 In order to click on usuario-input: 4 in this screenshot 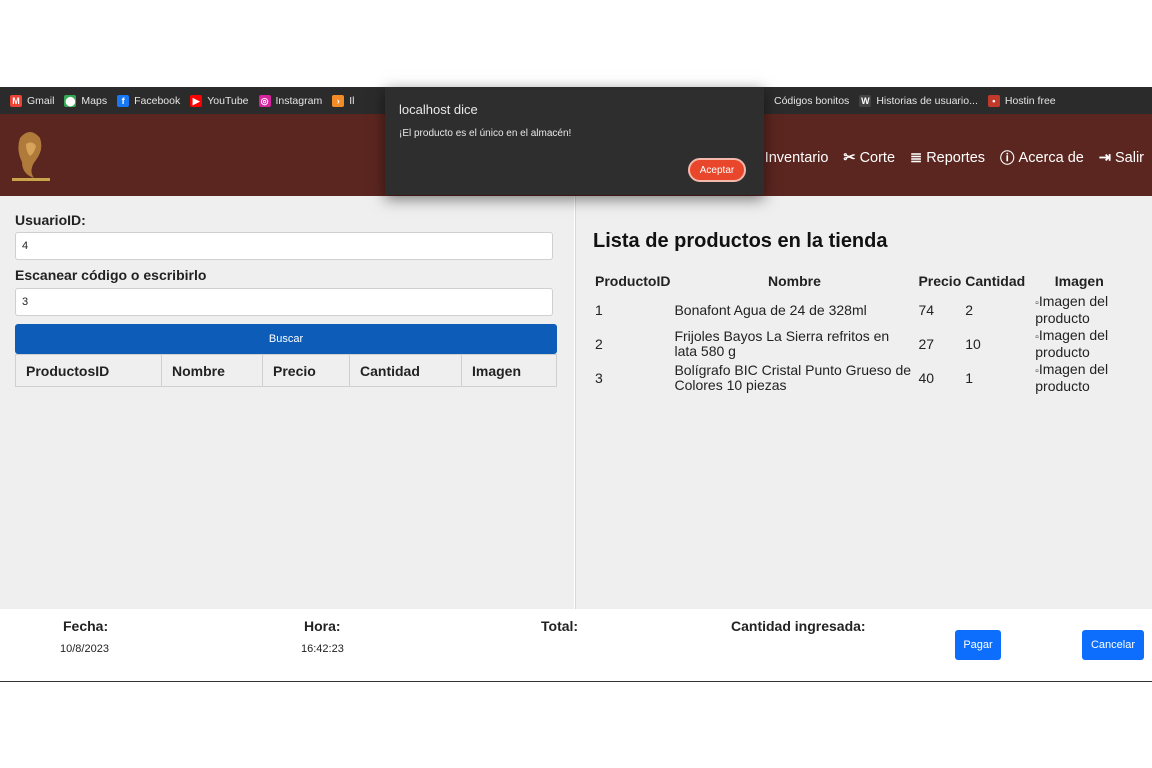, I will do `click(284, 246)`.